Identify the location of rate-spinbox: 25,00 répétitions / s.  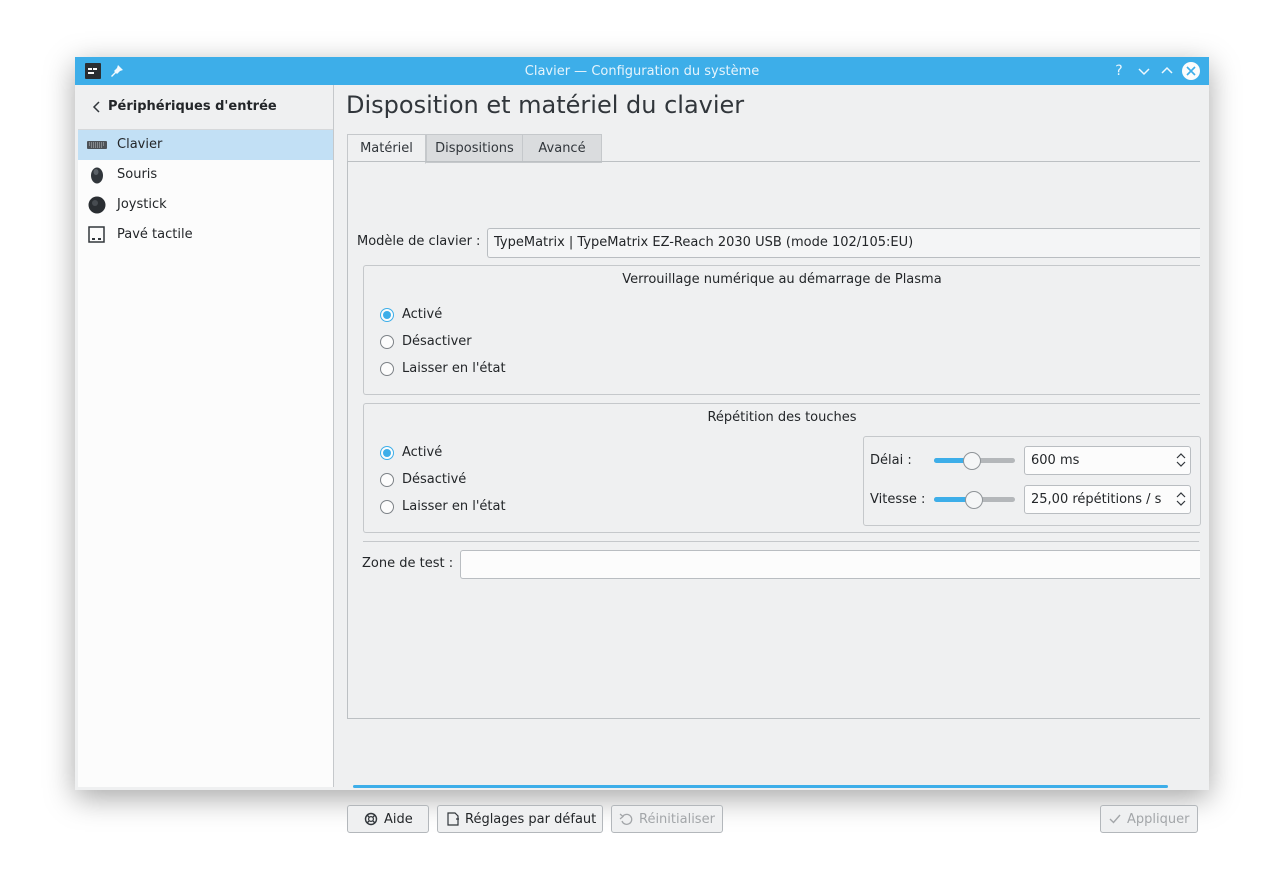
(1107, 499).